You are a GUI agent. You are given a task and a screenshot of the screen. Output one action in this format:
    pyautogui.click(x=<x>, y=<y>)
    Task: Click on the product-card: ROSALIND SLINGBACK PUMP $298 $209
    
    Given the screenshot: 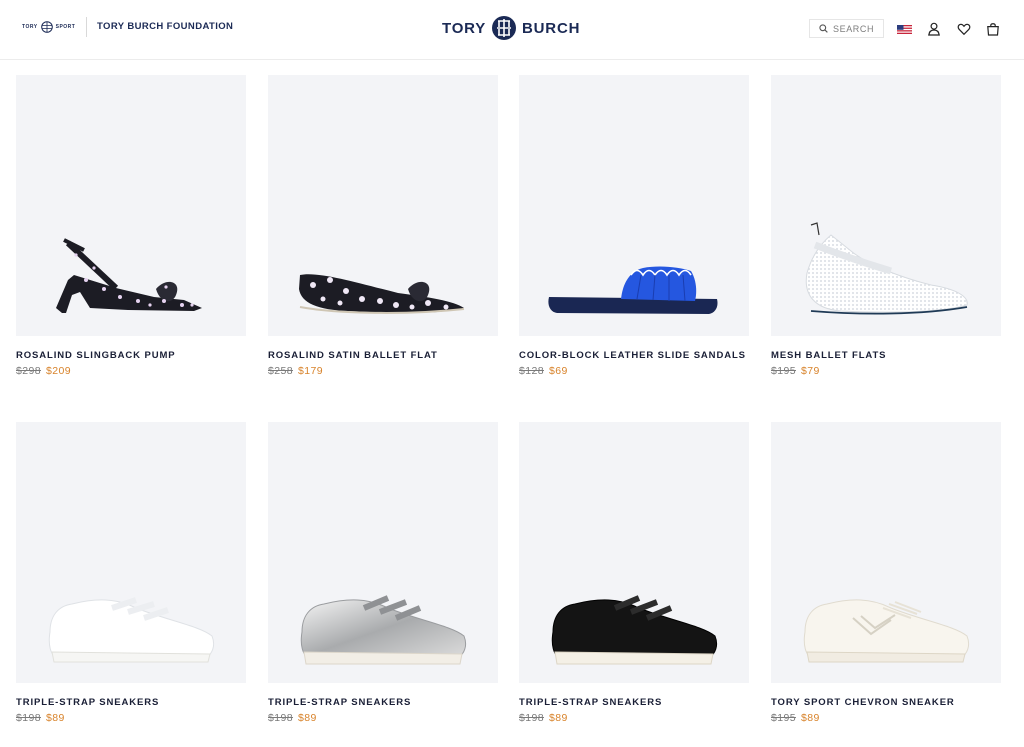 What is the action you would take?
    pyautogui.click(x=131, y=226)
    